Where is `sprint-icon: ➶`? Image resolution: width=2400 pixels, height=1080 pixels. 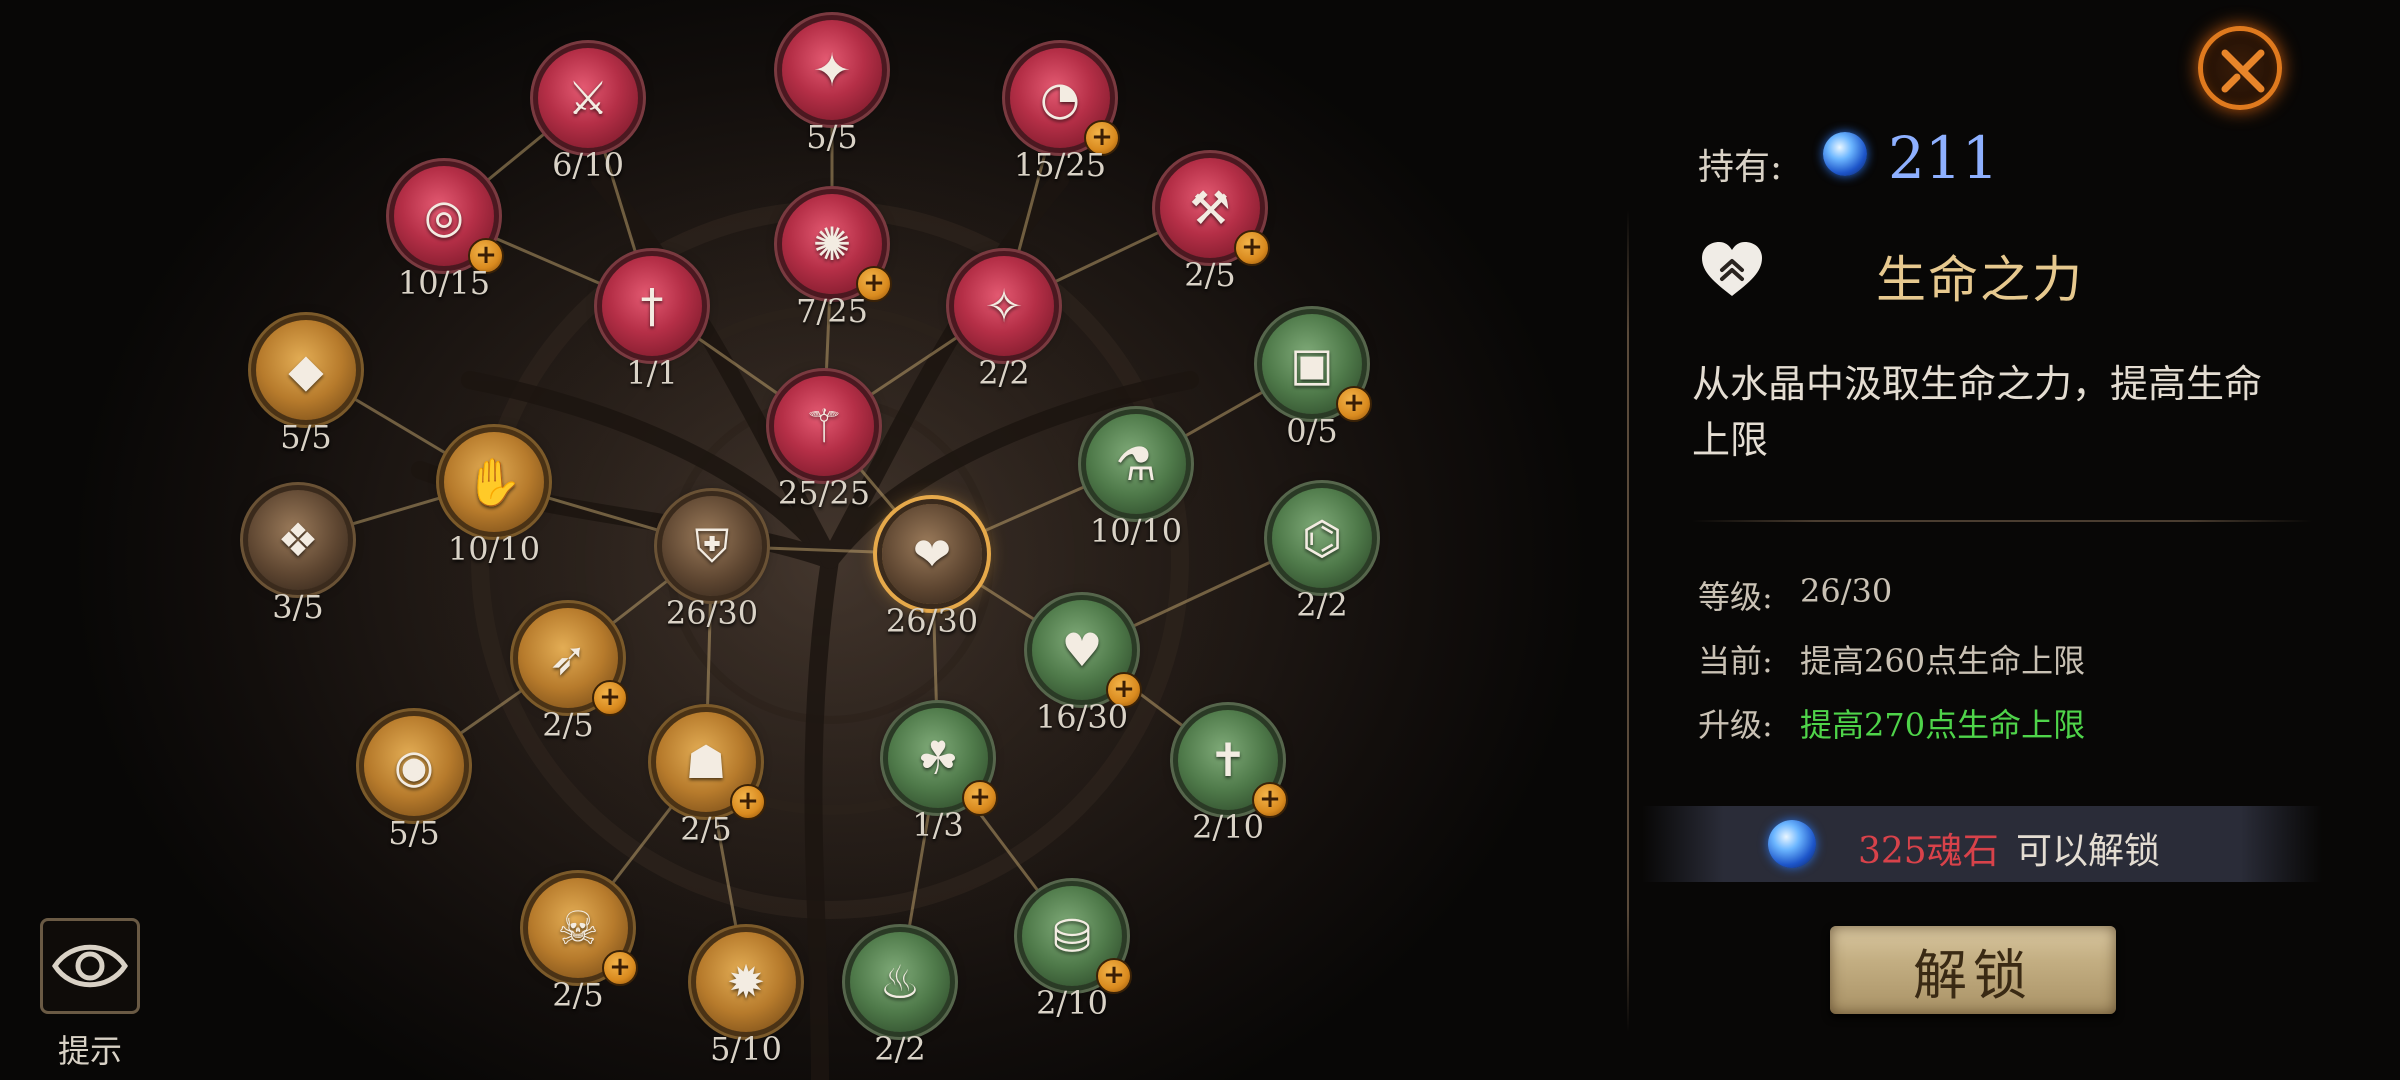 sprint-icon: ➶ is located at coordinates (568, 658).